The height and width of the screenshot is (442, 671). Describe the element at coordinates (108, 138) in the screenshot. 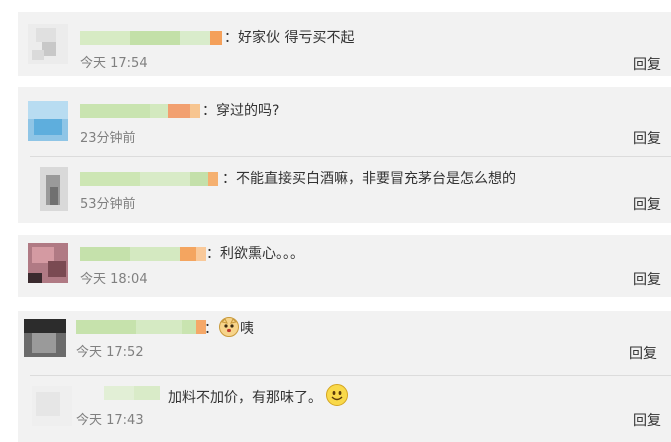

I see `comment-time: 23分钟前` at that location.